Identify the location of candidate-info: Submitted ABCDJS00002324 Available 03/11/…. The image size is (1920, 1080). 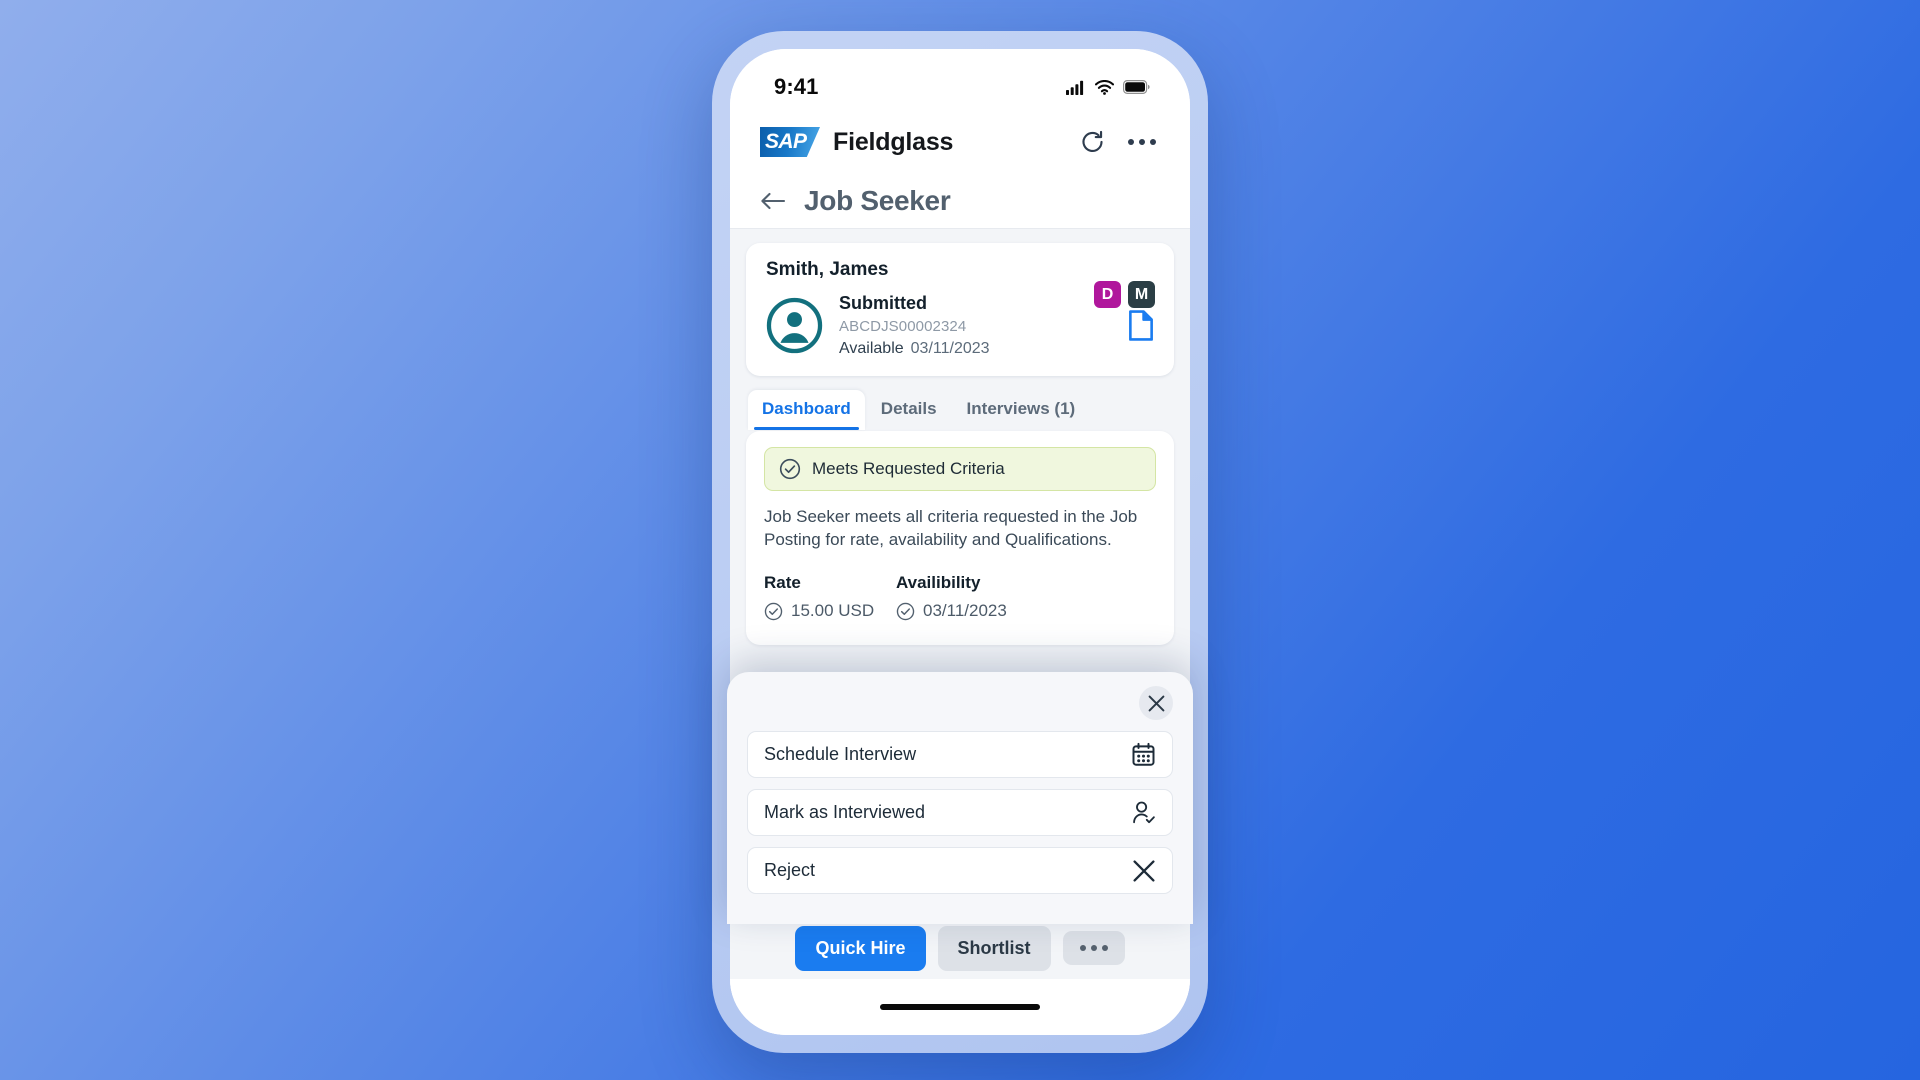
(975, 325).